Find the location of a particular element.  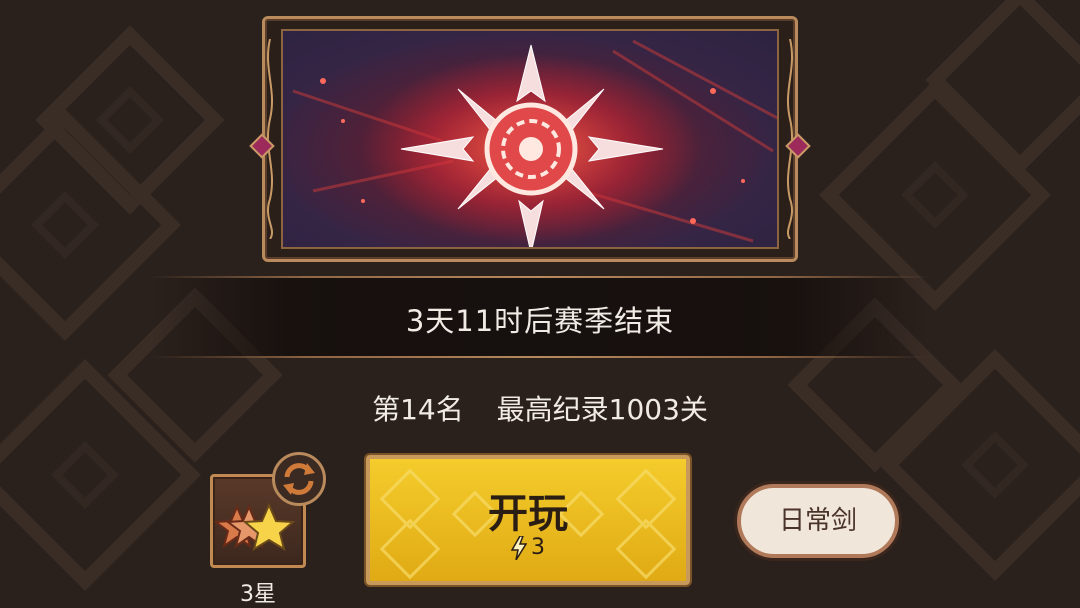

rank-text: 第14名 is located at coordinates (418, 409).